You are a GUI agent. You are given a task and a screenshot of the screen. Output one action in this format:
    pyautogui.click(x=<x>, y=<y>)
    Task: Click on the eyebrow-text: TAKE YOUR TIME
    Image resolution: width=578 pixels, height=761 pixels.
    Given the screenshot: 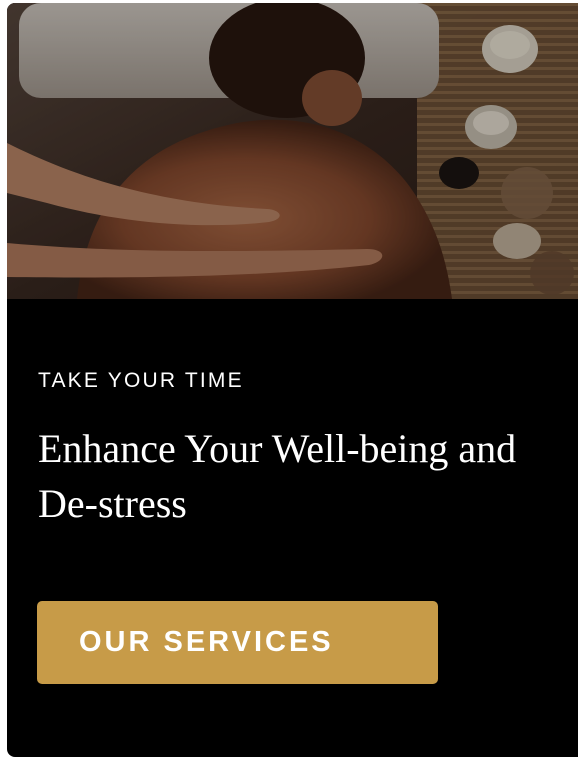 What is the action you would take?
    pyautogui.click(x=141, y=380)
    